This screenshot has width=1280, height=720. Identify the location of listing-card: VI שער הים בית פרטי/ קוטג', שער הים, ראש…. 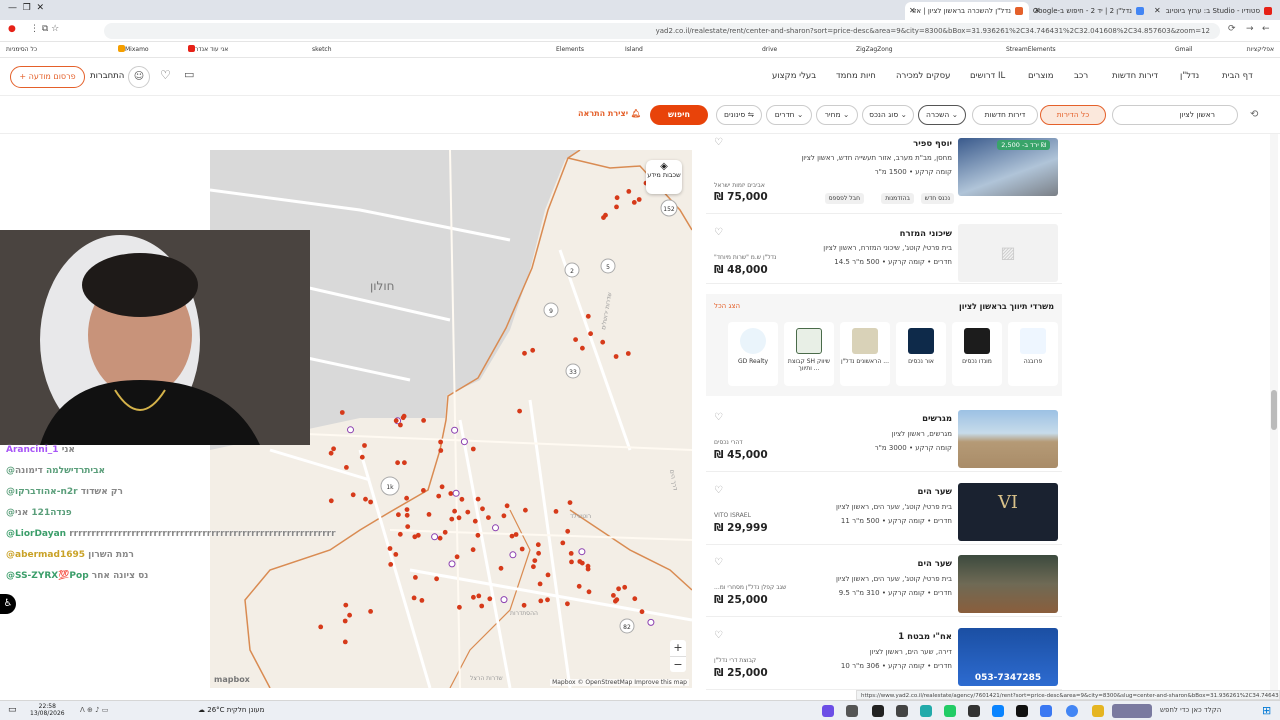
(884, 512).